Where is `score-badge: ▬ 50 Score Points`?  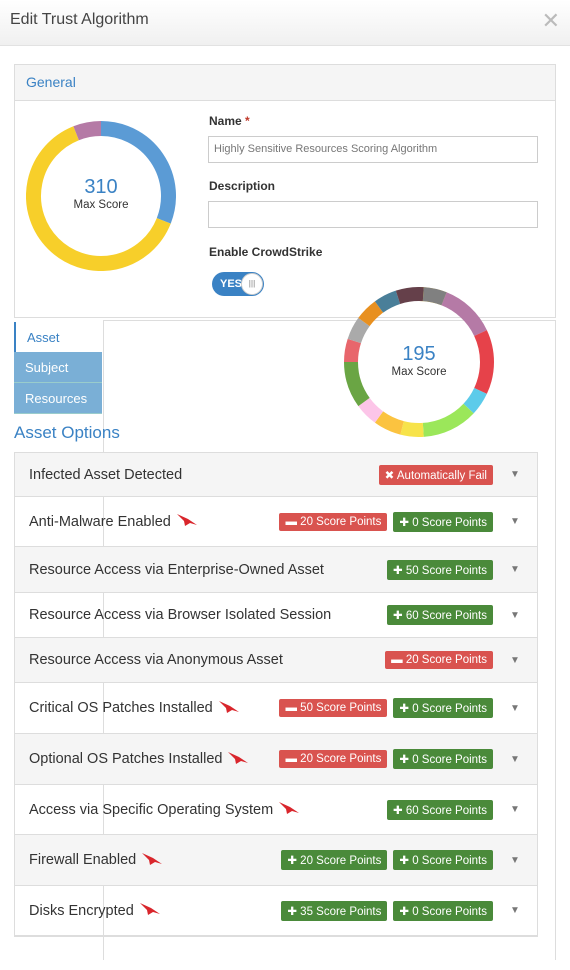
score-badge: ▬ 50 Score Points is located at coordinates (333, 708).